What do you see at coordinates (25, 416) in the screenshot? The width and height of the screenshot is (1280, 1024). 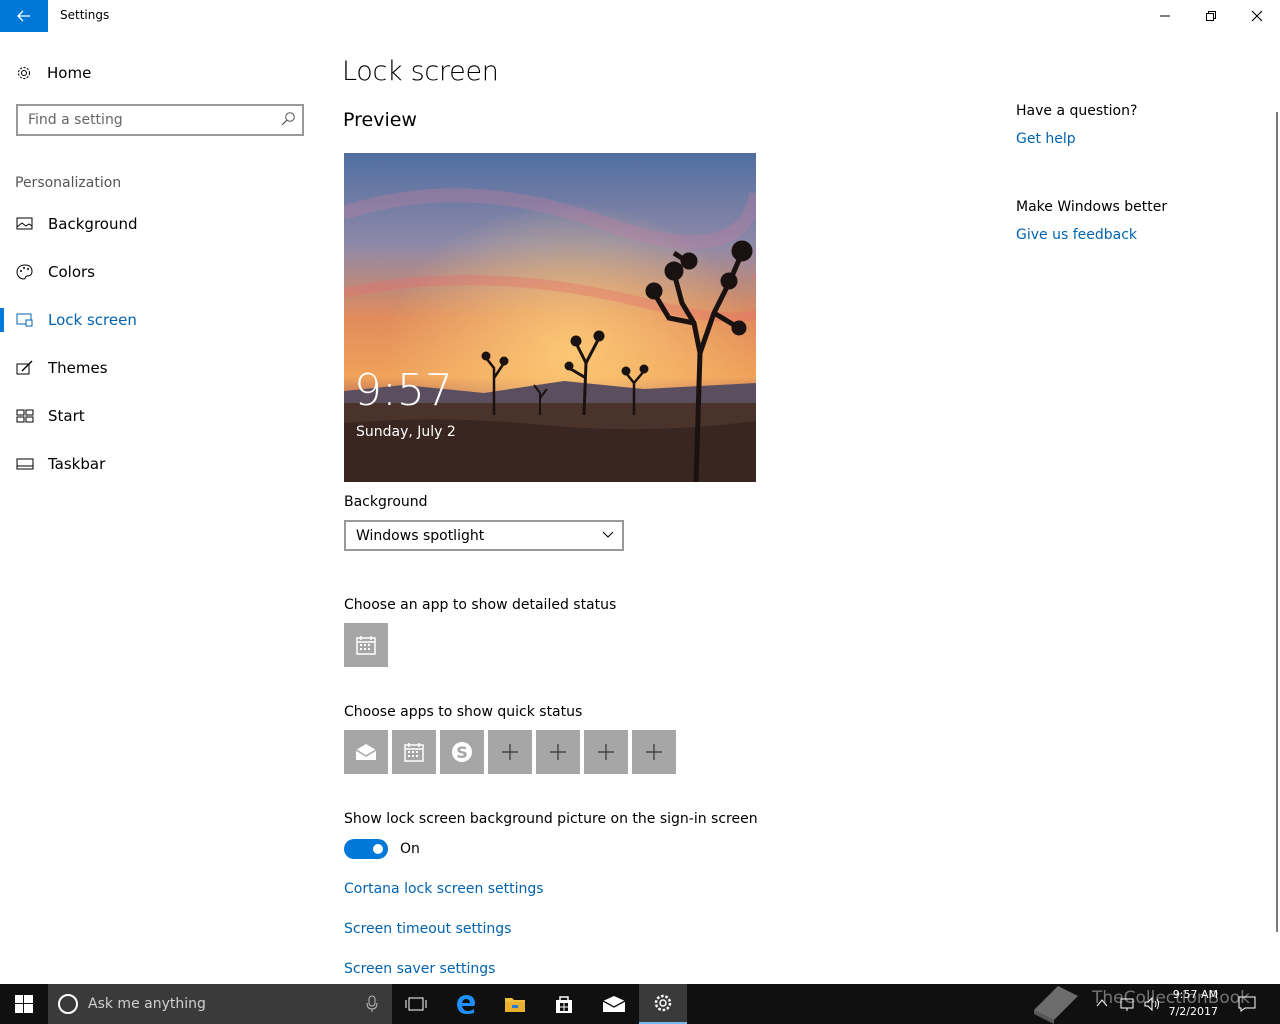 I see `start-icon` at bounding box center [25, 416].